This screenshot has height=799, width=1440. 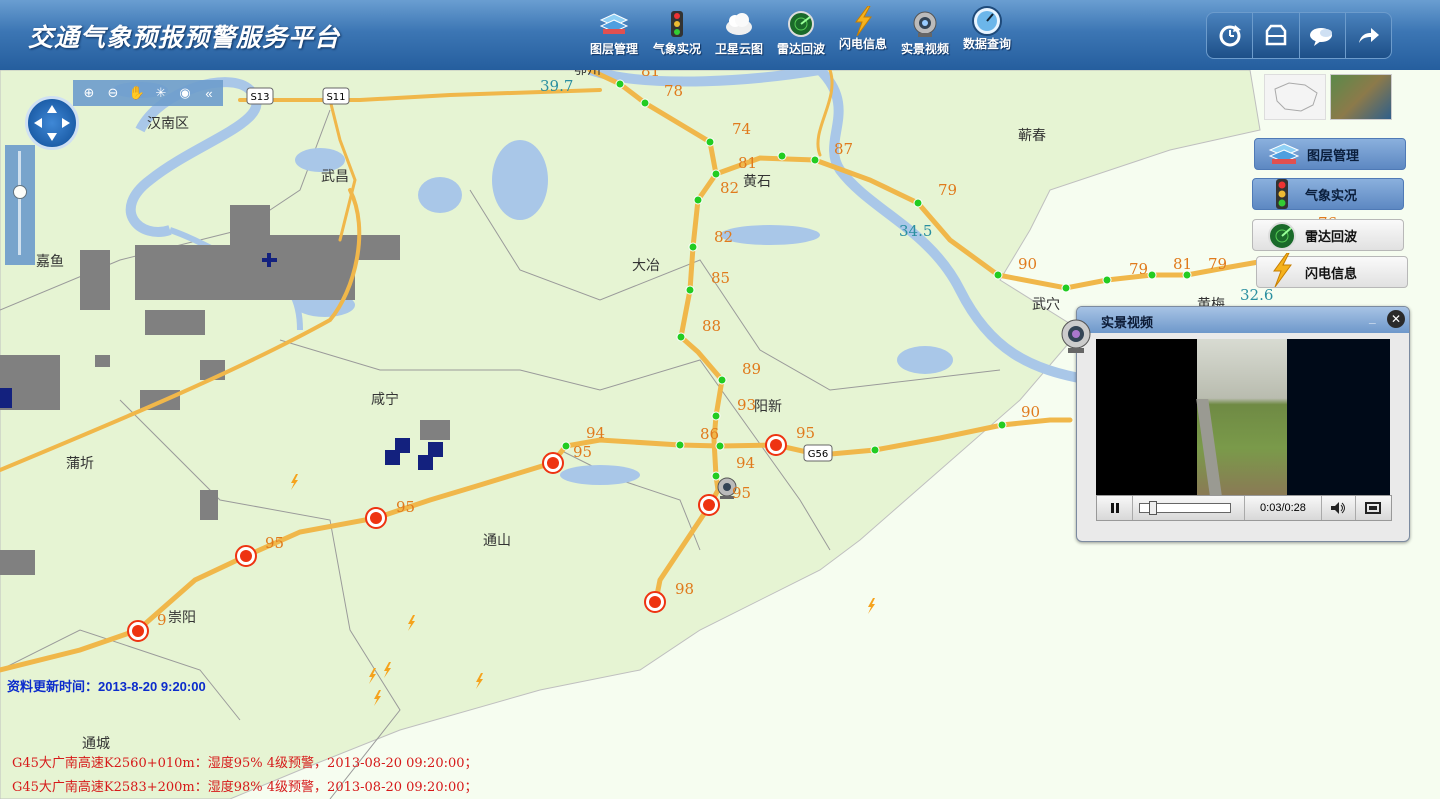 What do you see at coordinates (595, 433) in the screenshot?
I see `svg-text: 94` at bounding box center [595, 433].